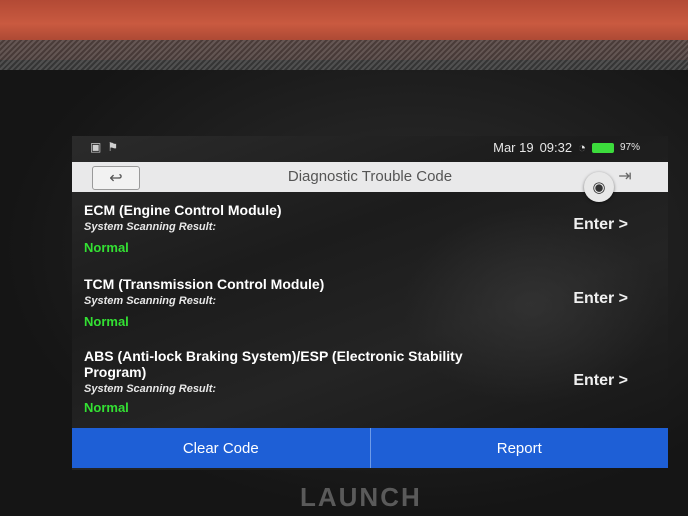  What do you see at coordinates (518, 448) in the screenshot?
I see `report-button: Report` at bounding box center [518, 448].